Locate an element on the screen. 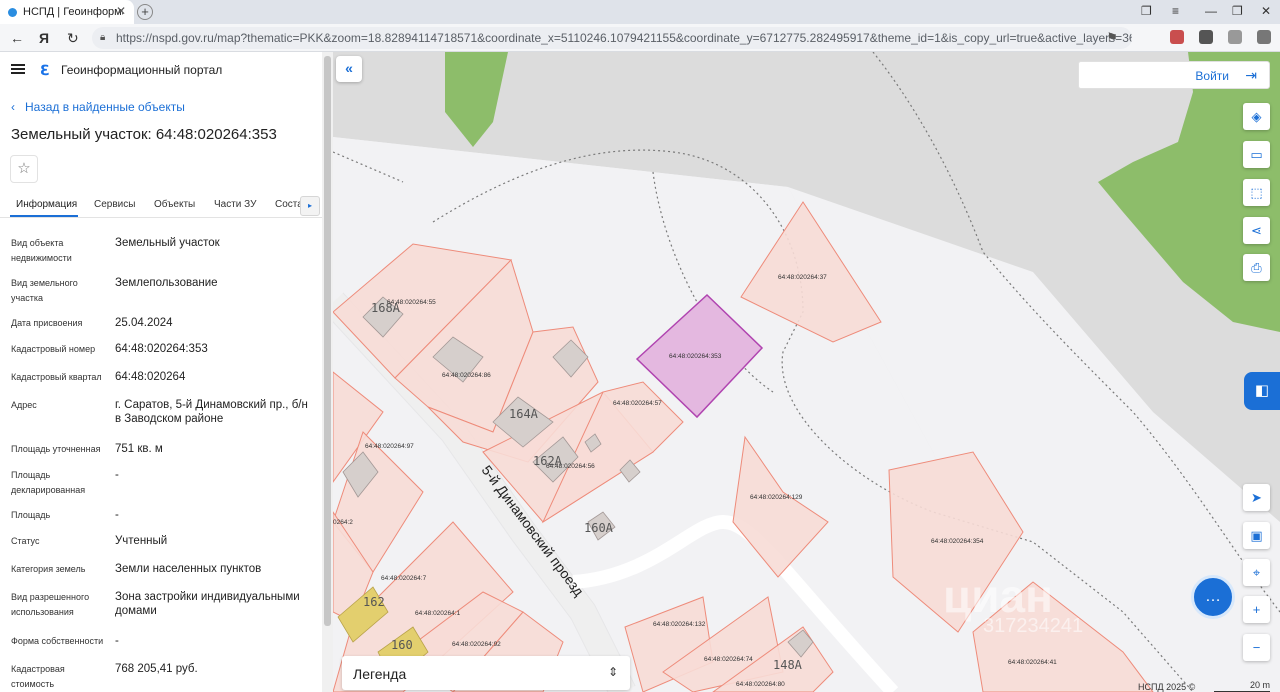 The image size is (1280, 692). house-number: 148А is located at coordinates (788, 665).